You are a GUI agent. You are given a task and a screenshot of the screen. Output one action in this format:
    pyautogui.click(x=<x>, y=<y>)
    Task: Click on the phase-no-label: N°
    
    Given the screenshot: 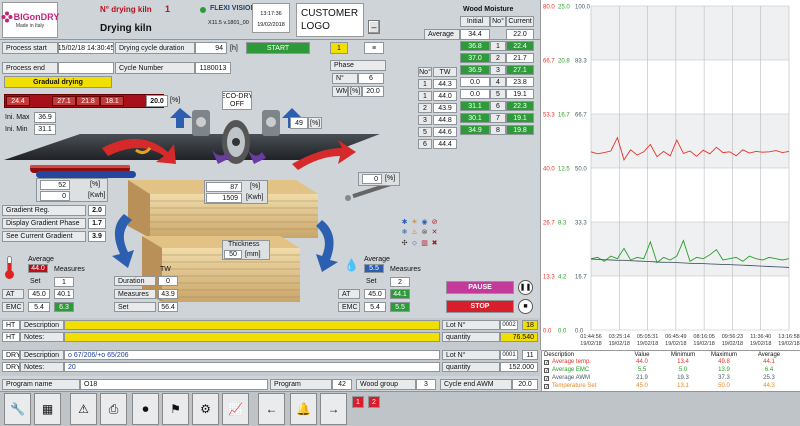 What is the action you would take?
    pyautogui.click(x=345, y=78)
    